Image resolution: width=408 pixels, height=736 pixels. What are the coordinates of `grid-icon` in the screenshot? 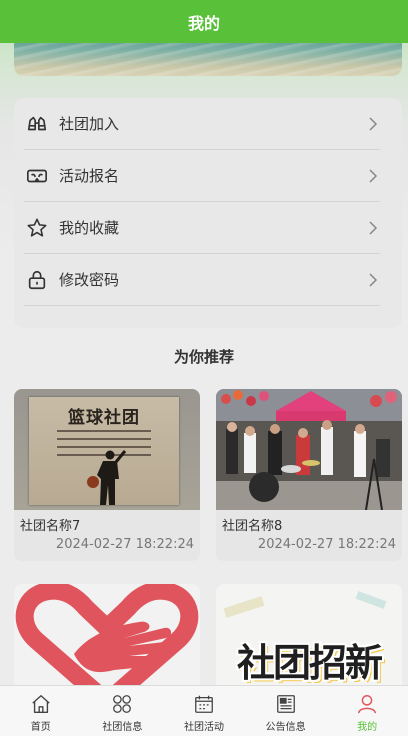 It's located at (122, 704).